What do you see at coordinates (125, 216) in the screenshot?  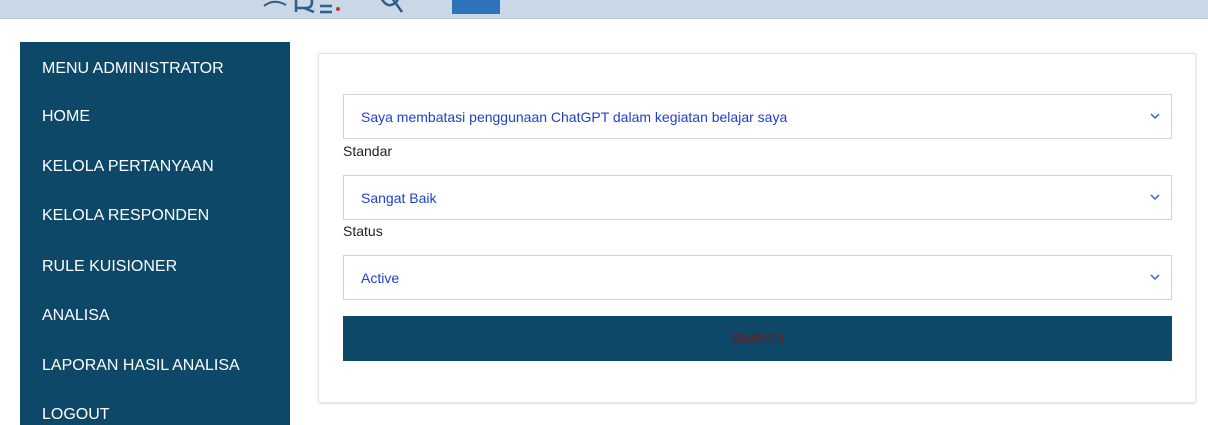 I see `sidebar-item-kelola-responden: KELOLA RESPONDEN` at bounding box center [125, 216].